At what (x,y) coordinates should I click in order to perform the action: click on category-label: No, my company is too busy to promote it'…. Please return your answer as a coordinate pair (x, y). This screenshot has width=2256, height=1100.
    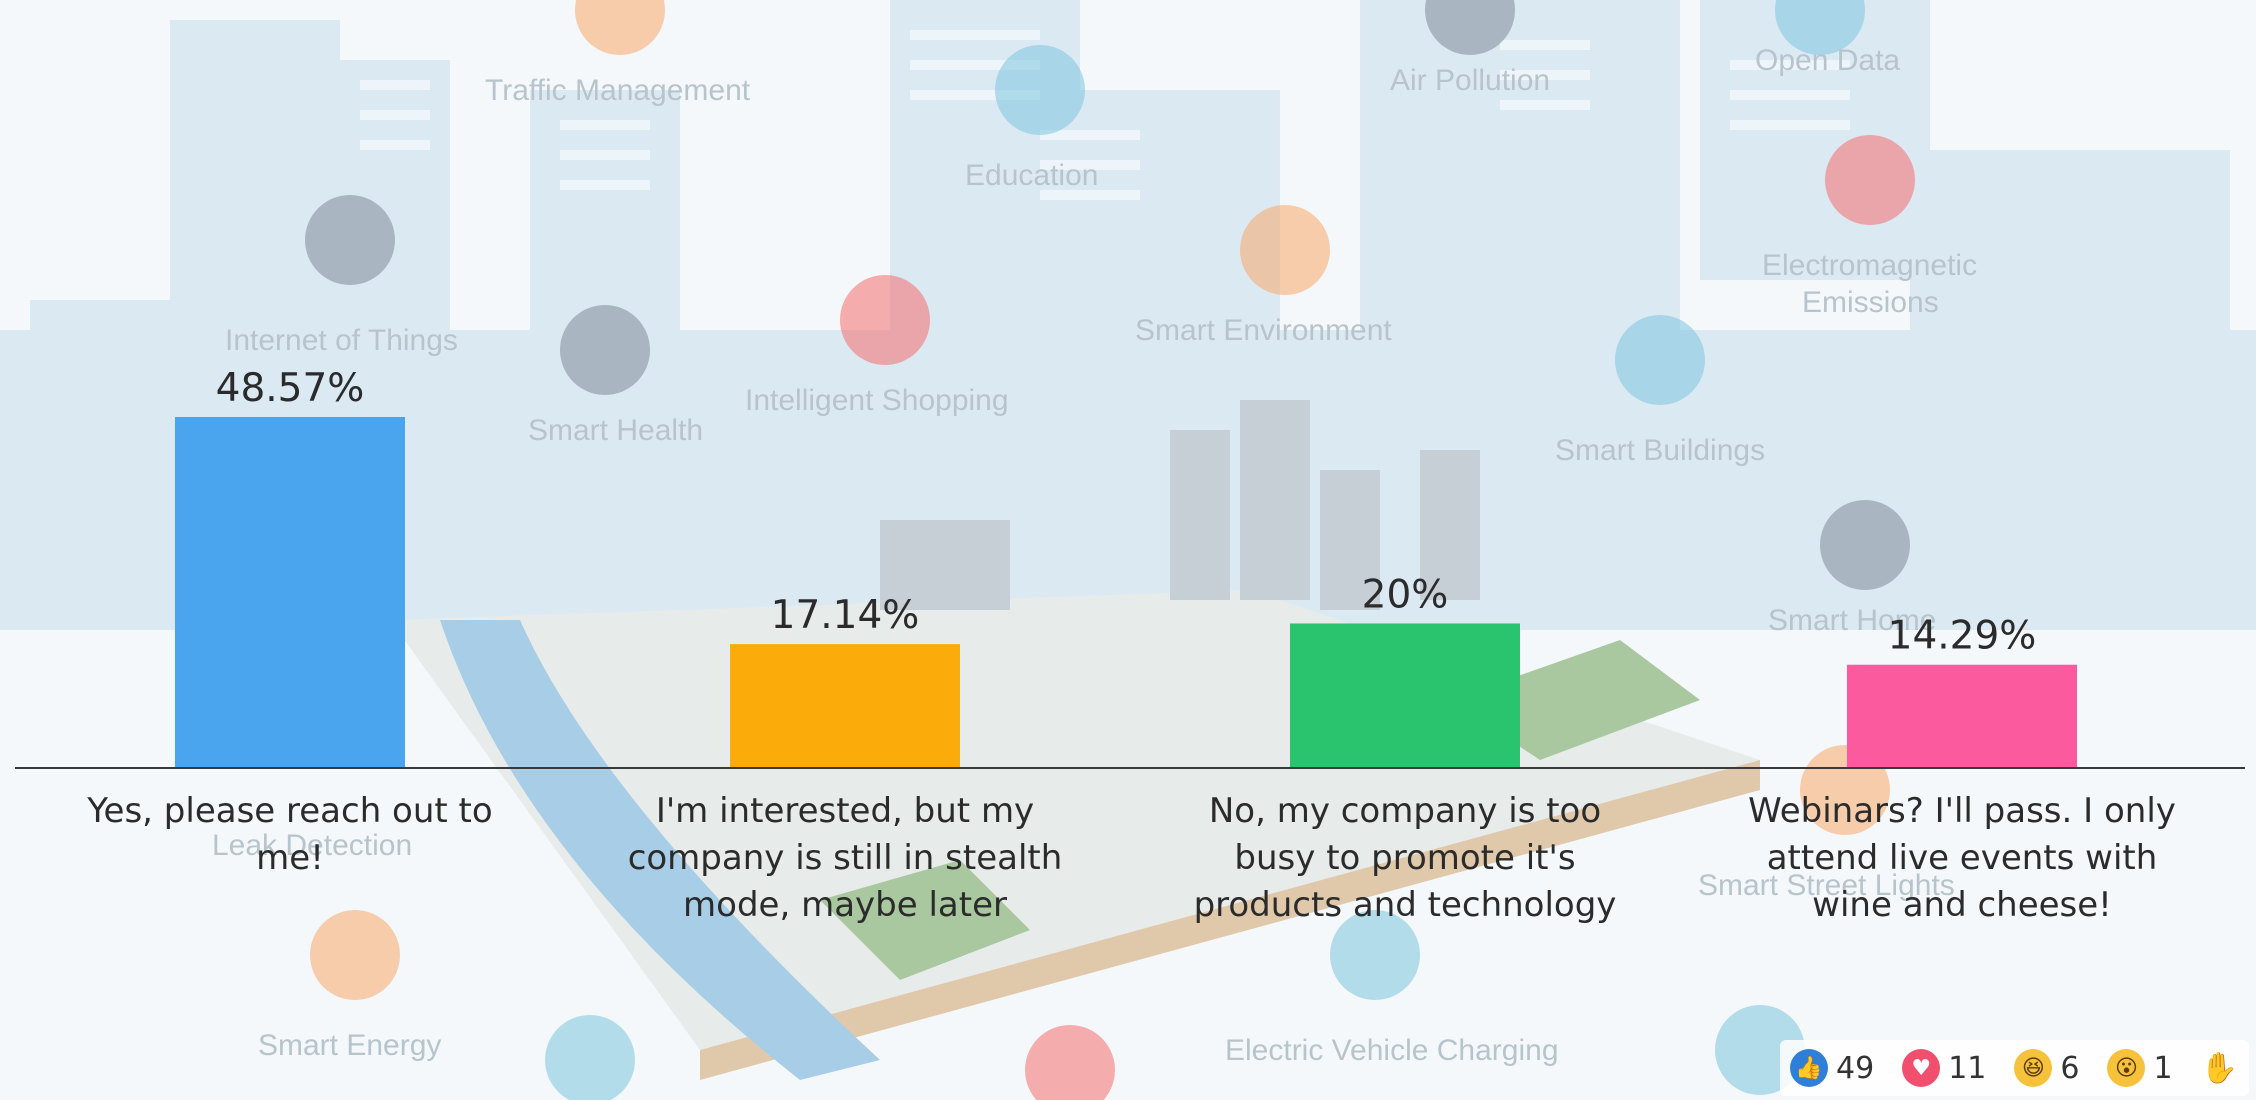
    Looking at the image, I should click on (1405, 858).